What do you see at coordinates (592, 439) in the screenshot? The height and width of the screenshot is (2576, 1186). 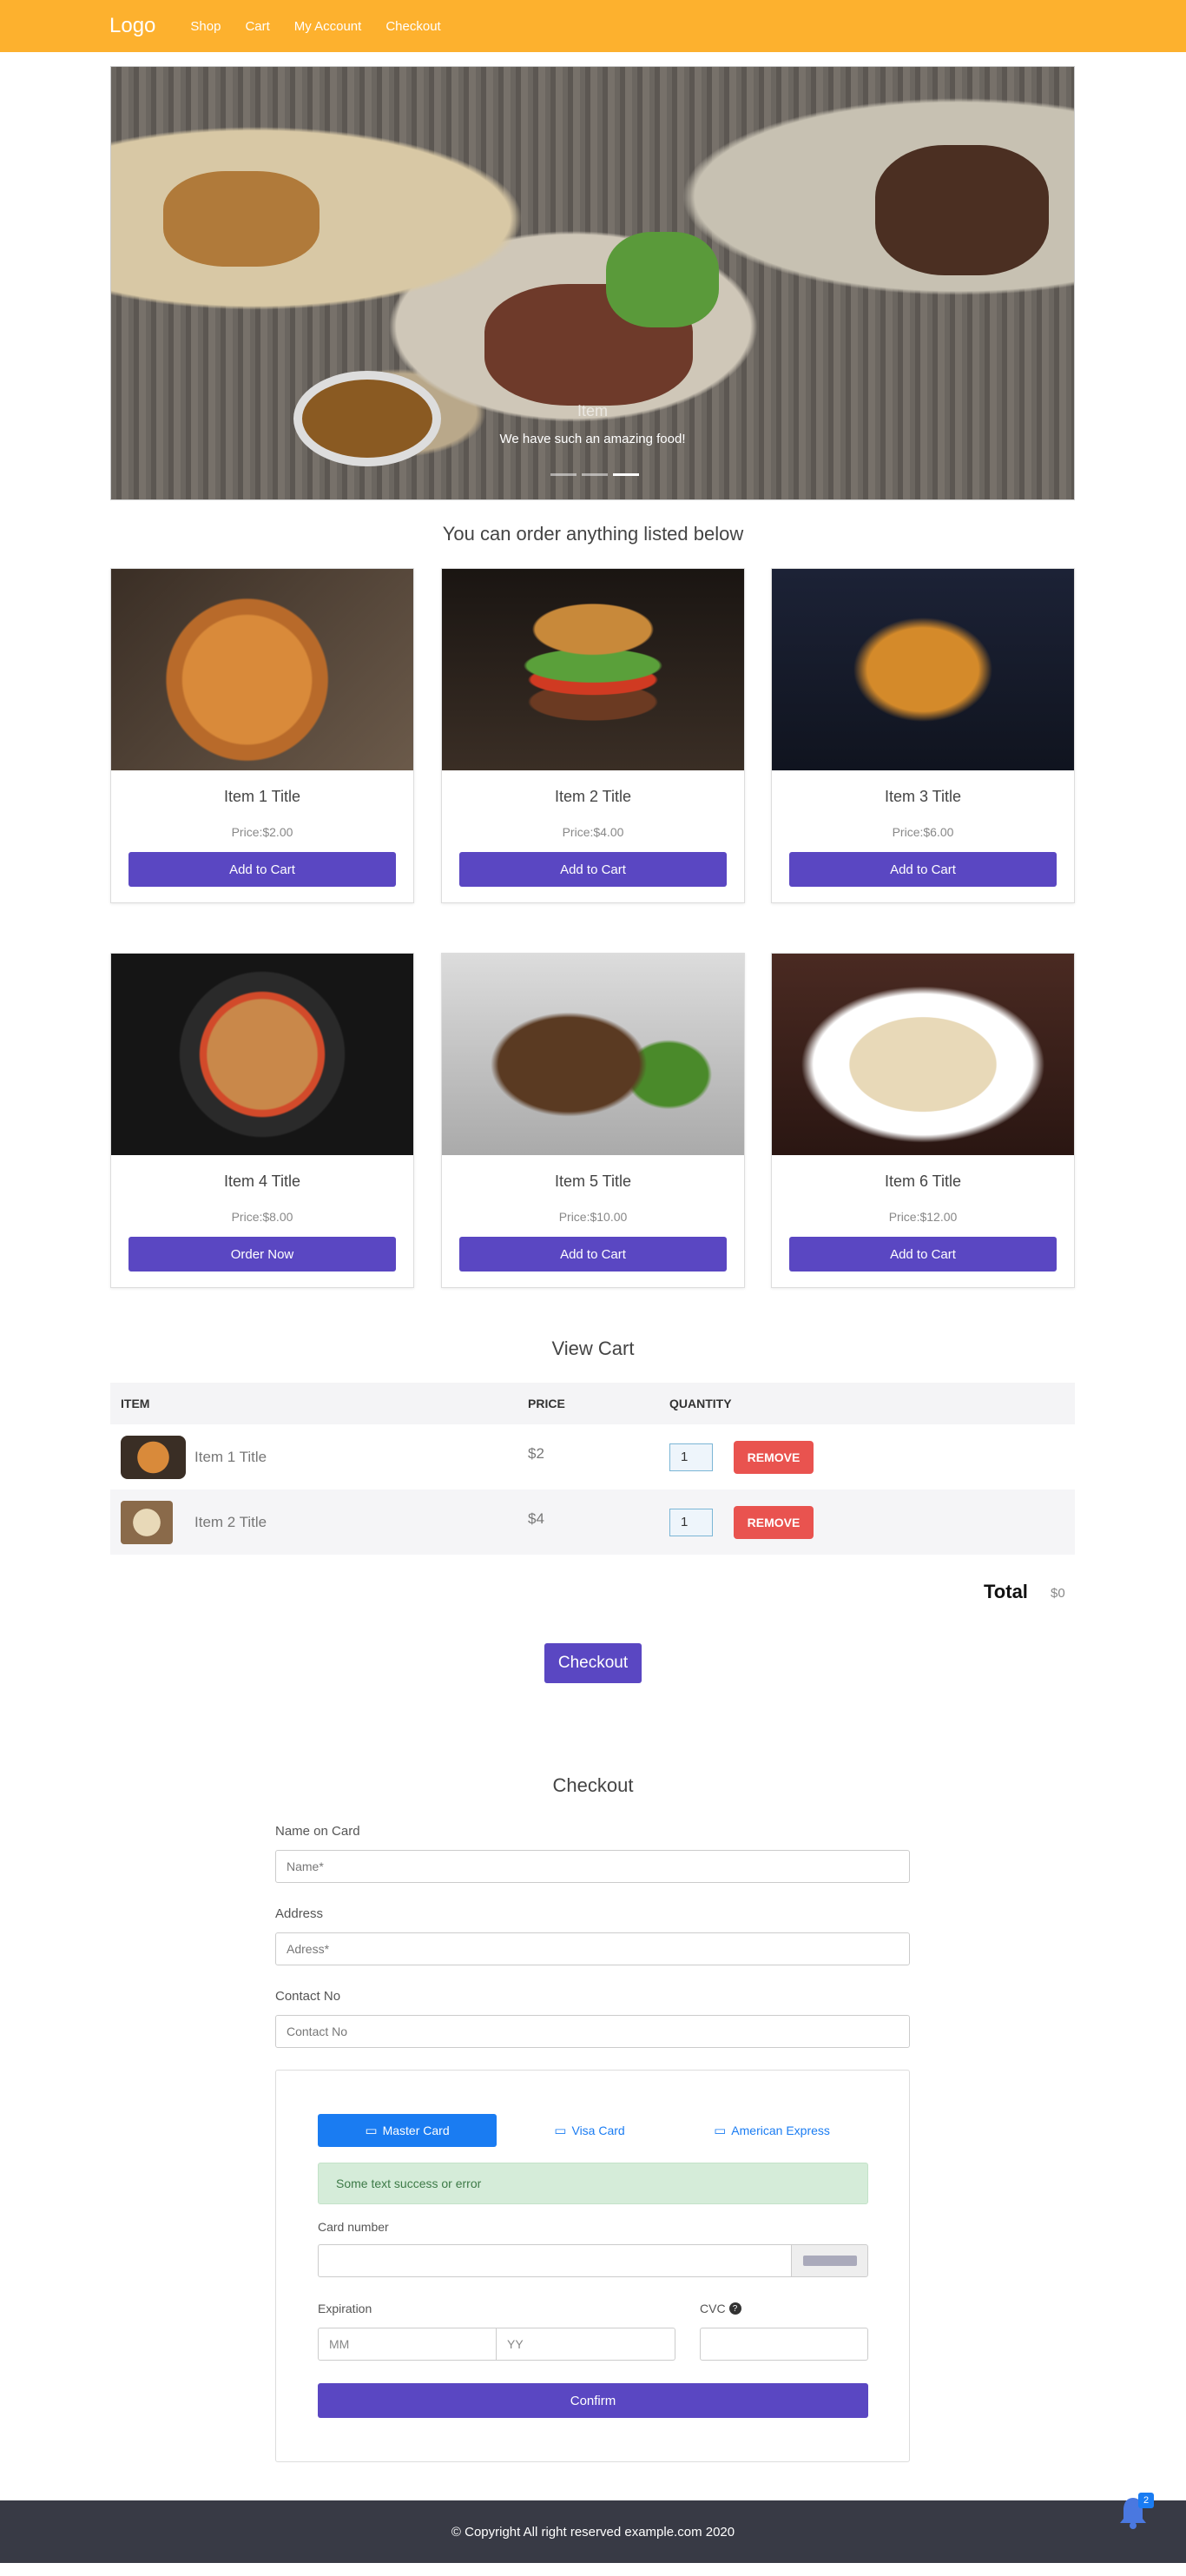 I see `carousel-caption-text: We have such an amazing food!` at bounding box center [592, 439].